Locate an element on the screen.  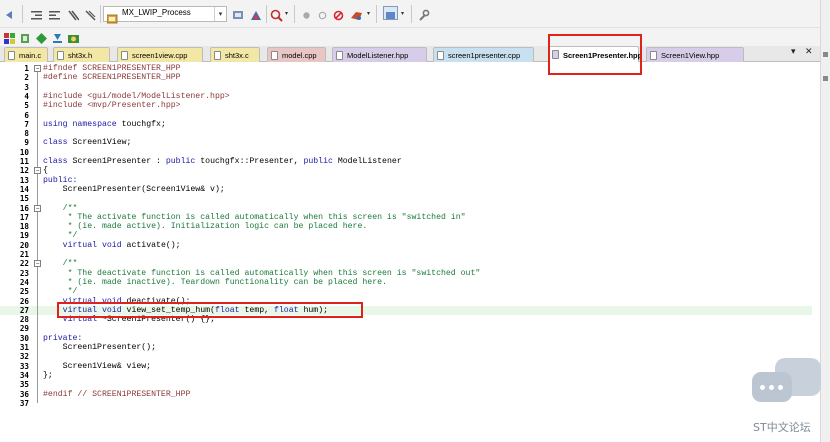
code-line: 1 #ifndef SCREEN1PRESENTER_HPP is located at coordinates (406, 68).